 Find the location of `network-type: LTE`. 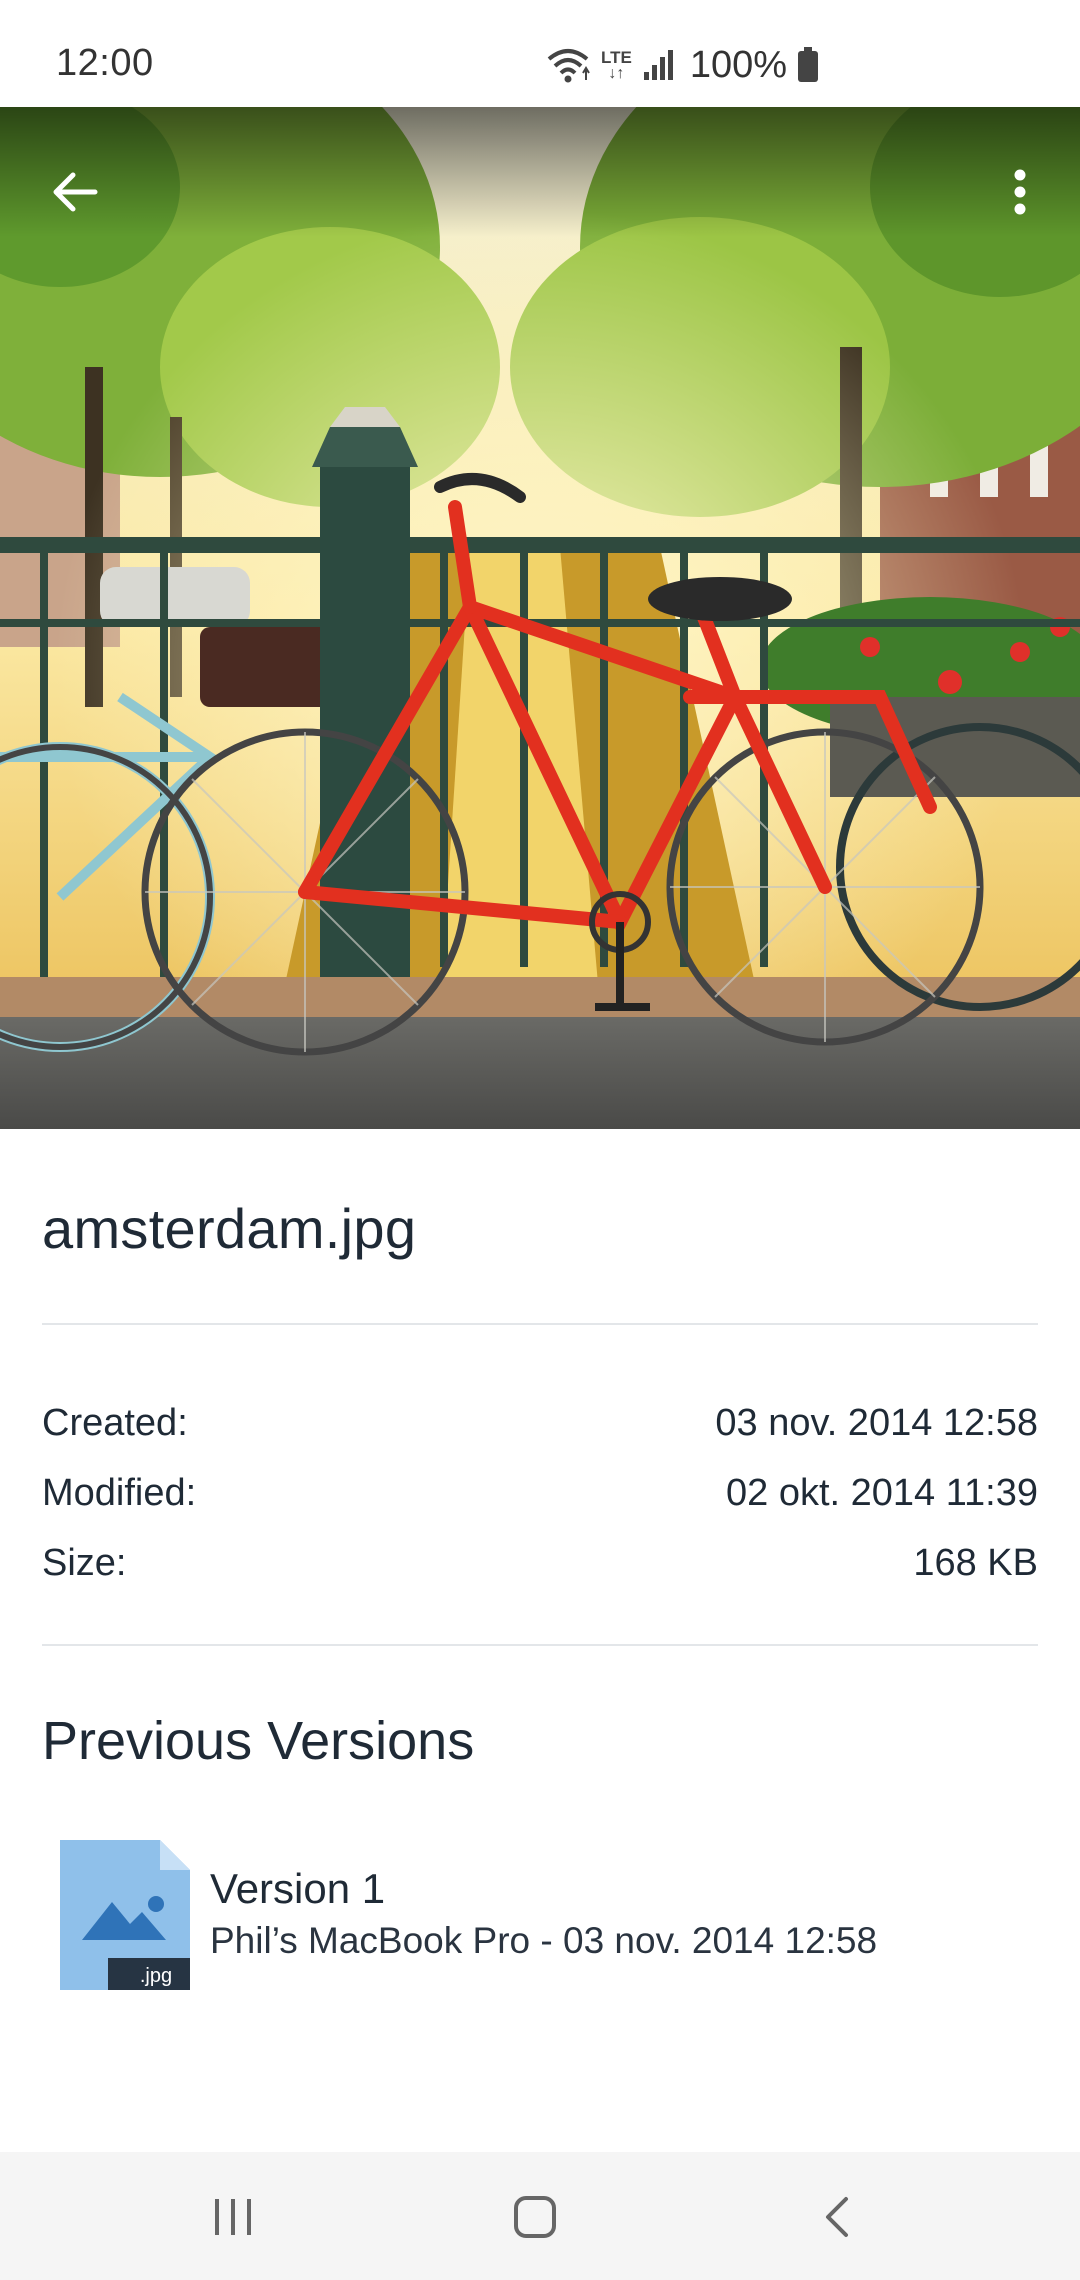

network-type: LTE is located at coordinates (616, 57).